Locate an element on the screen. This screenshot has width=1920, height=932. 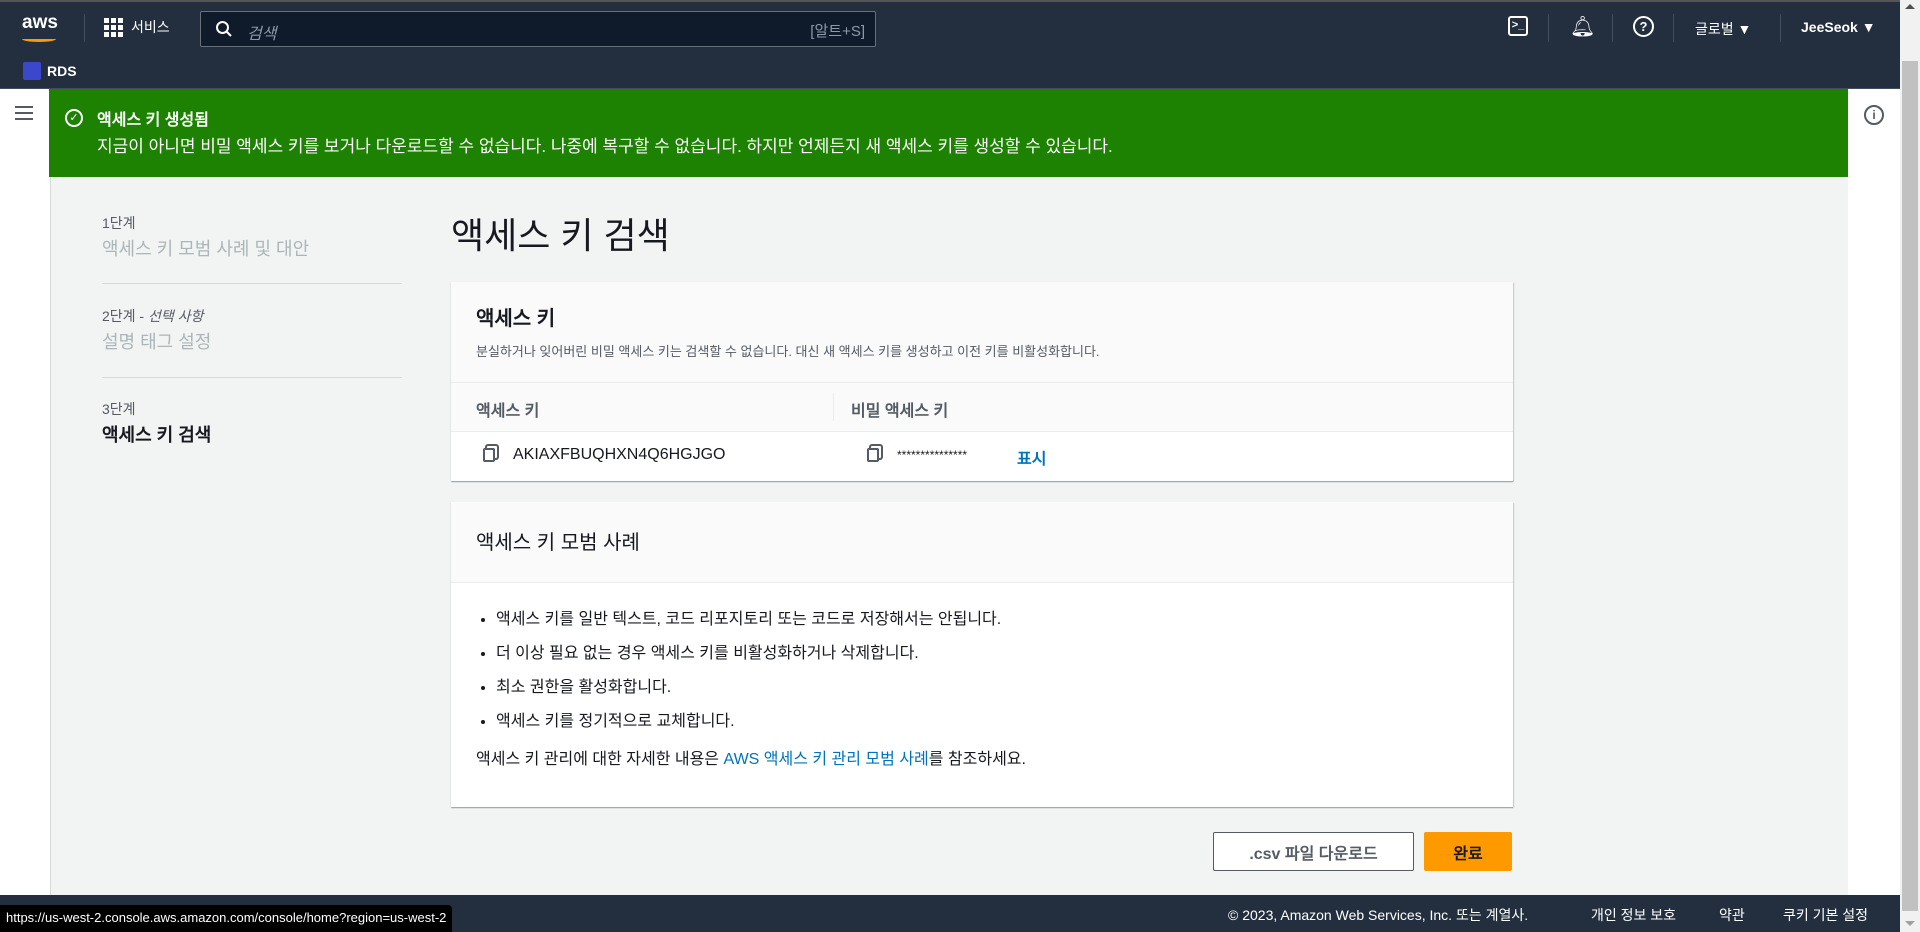
terms-link: 약관 is located at coordinates (1732, 915).